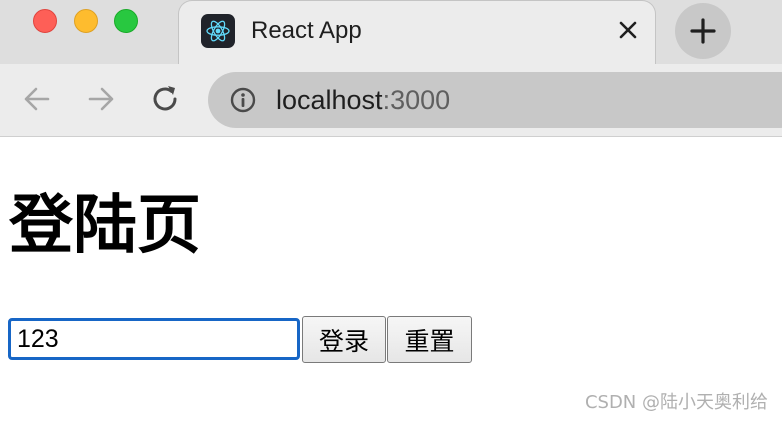 The image size is (782, 422). Describe the element at coordinates (45, 21) in the screenshot. I see `window-close-button` at that location.